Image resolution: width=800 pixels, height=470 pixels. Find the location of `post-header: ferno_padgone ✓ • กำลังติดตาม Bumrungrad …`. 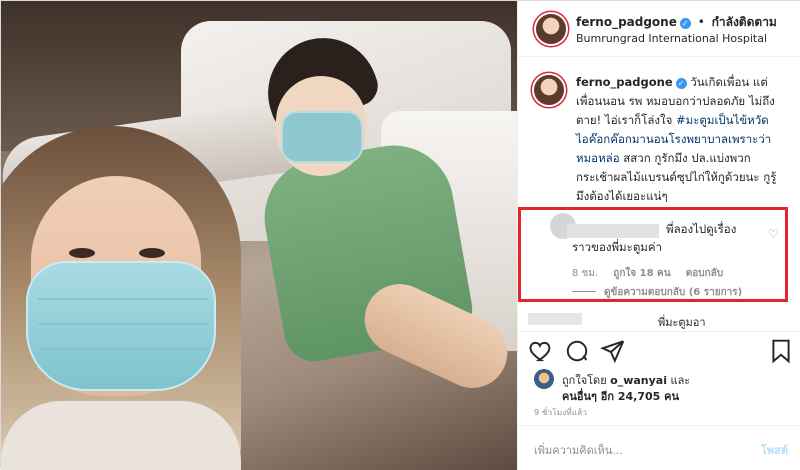

post-header: ferno_padgone ✓ • กำลังติดตาม Bumrungrad … is located at coordinates (659, 29).